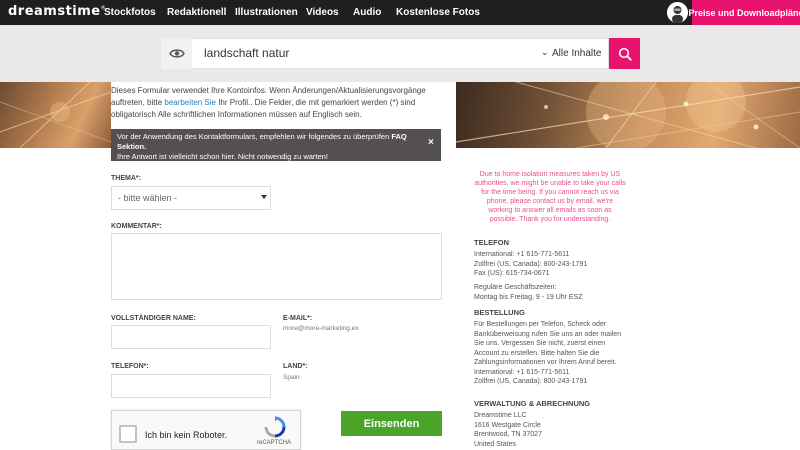  I want to click on country-value: Spain, so click(291, 377).